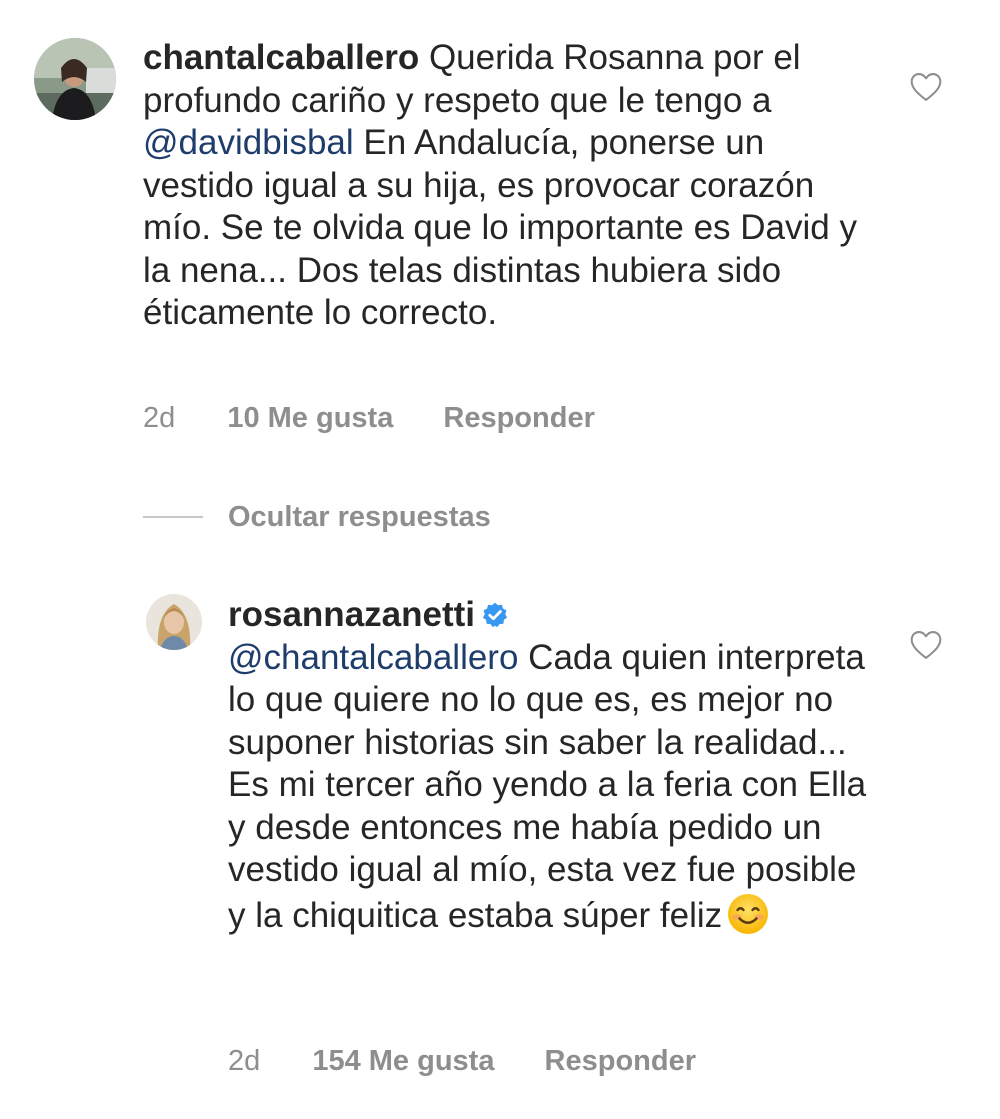 The height and width of the screenshot is (1119, 1000). Describe the element at coordinates (244, 1061) in the screenshot. I see `reply-time: 2d` at that location.